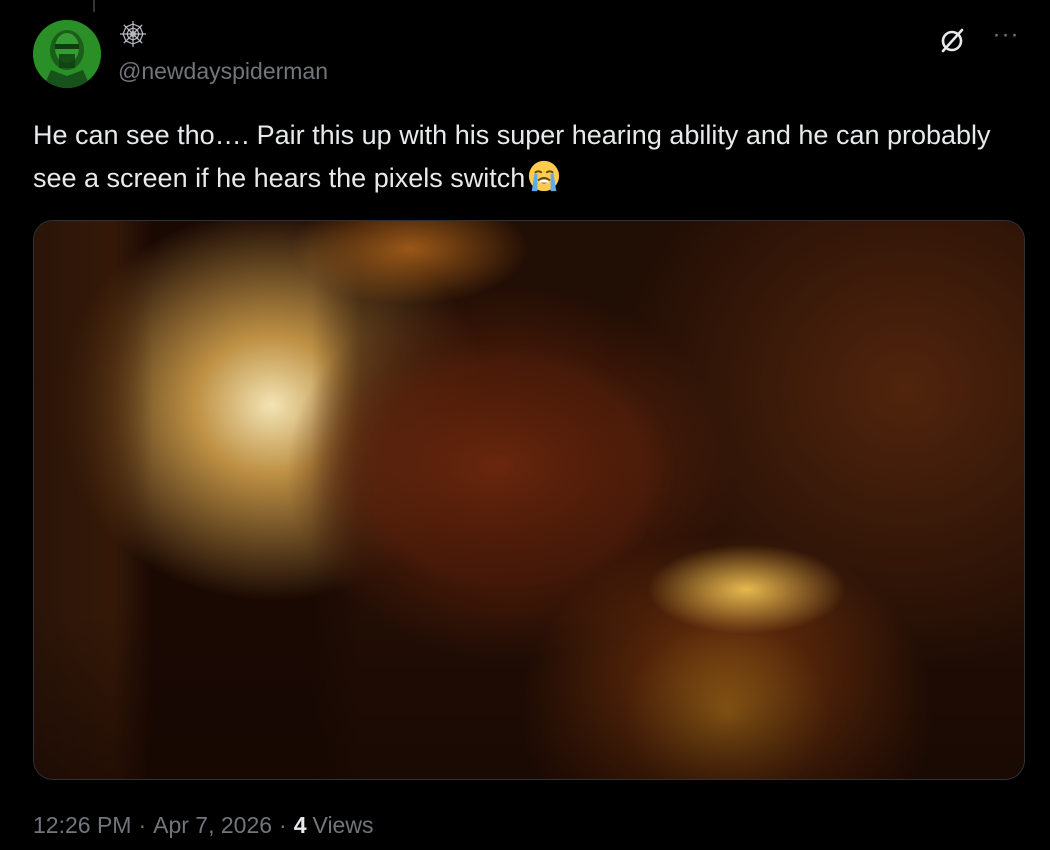  What do you see at coordinates (82, 825) in the screenshot?
I see `tweet-time: 12:26 PM` at bounding box center [82, 825].